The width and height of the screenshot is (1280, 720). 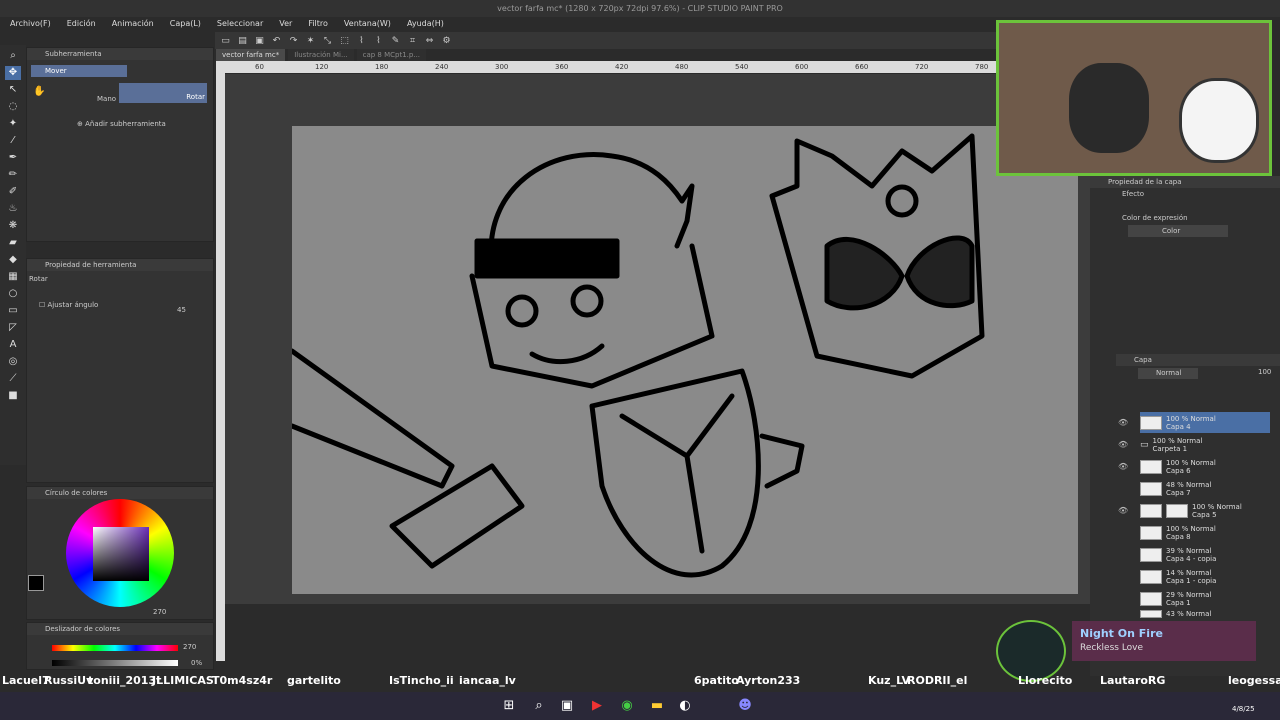 I want to click on youtube-icon: ▶, so click(x=597, y=706).